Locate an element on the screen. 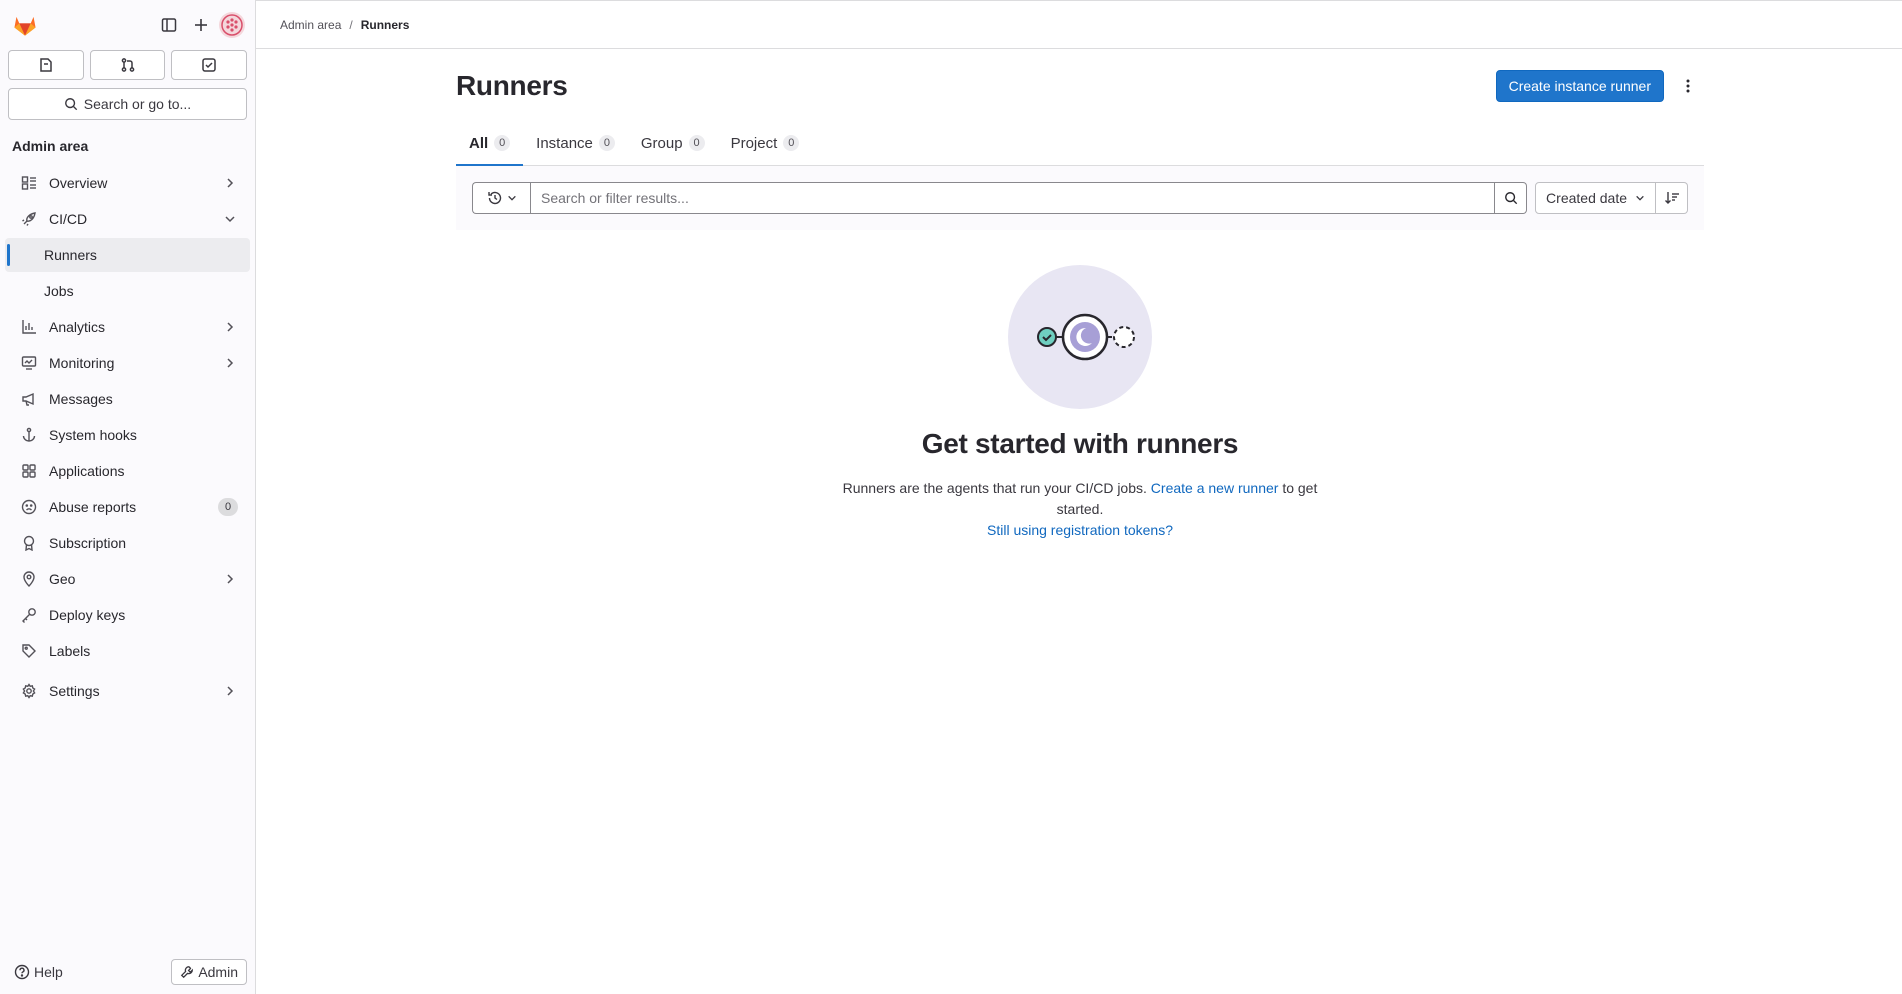 The image size is (1902, 994). merge-requests-button is located at coordinates (127, 65).